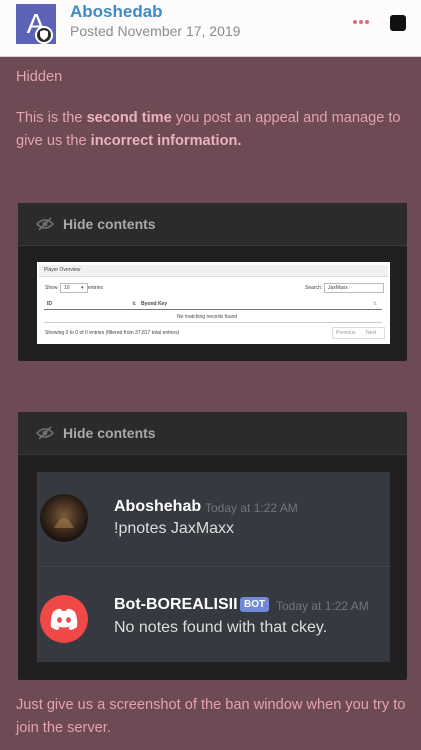  I want to click on search-value: JaxMaxx, so click(338, 288).